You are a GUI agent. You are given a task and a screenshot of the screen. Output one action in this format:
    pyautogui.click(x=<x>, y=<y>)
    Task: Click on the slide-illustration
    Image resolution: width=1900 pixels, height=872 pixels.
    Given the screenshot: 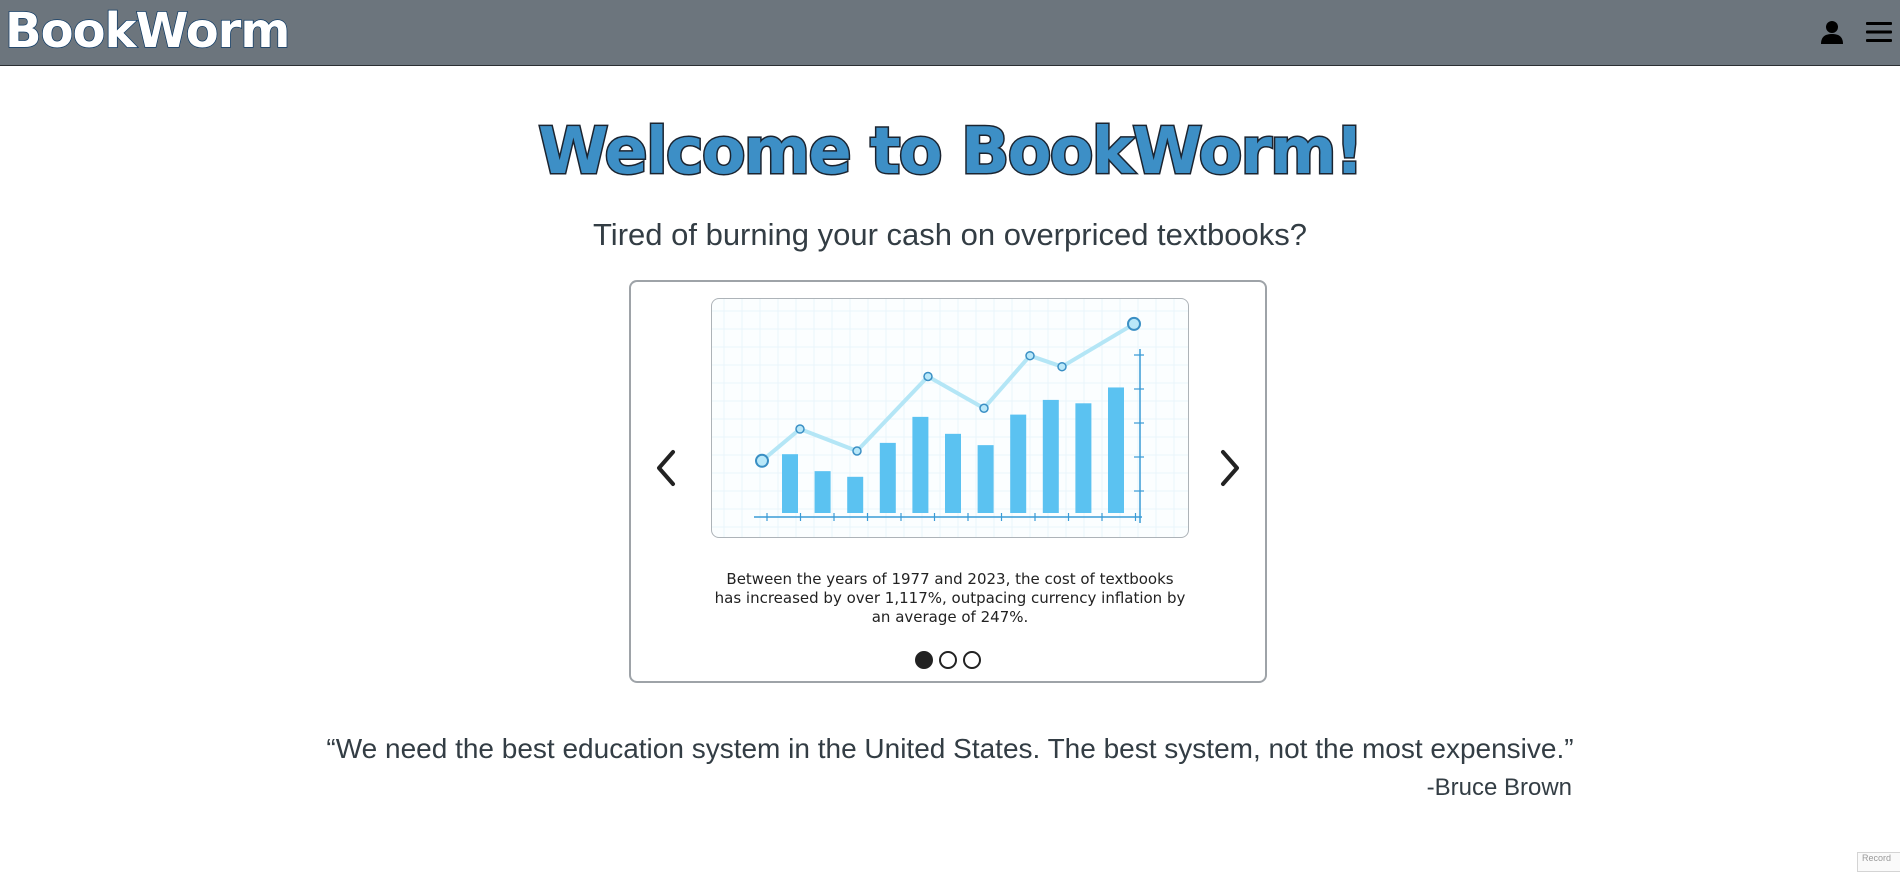 What is the action you would take?
    pyautogui.click(x=950, y=418)
    